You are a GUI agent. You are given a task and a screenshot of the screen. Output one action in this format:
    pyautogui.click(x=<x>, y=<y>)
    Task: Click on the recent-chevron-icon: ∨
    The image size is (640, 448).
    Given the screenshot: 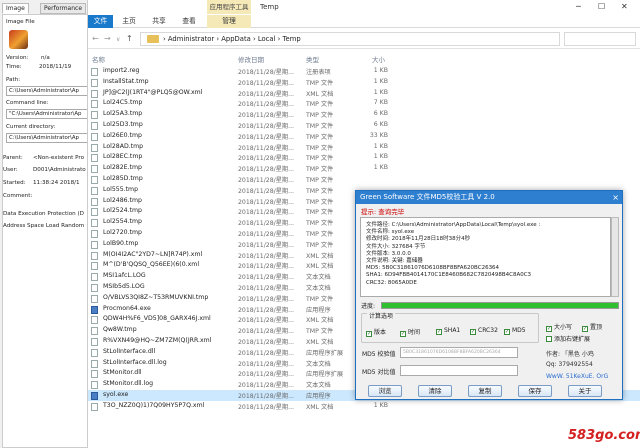 What is the action you would take?
    pyautogui.click(x=118, y=39)
    